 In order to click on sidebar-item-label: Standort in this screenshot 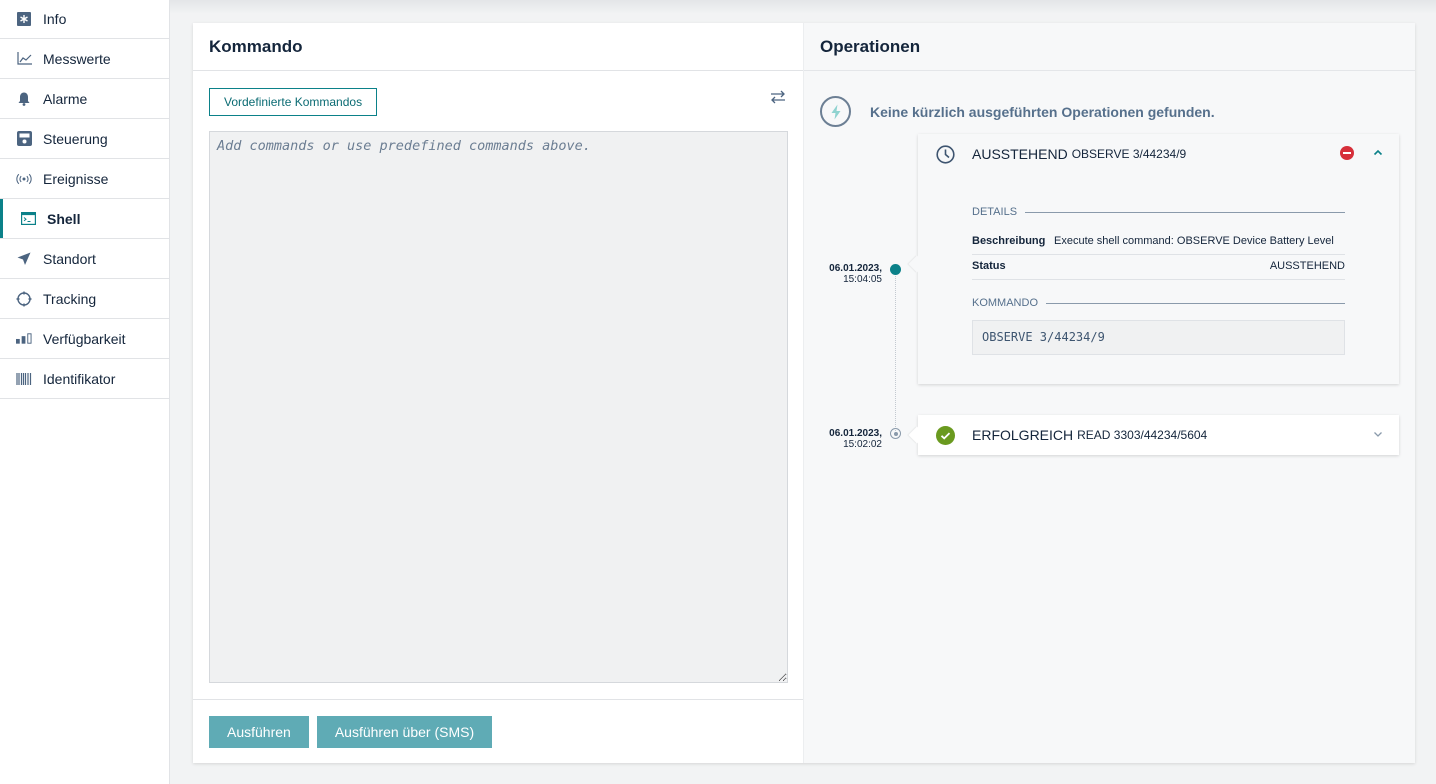, I will do `click(69, 258)`.